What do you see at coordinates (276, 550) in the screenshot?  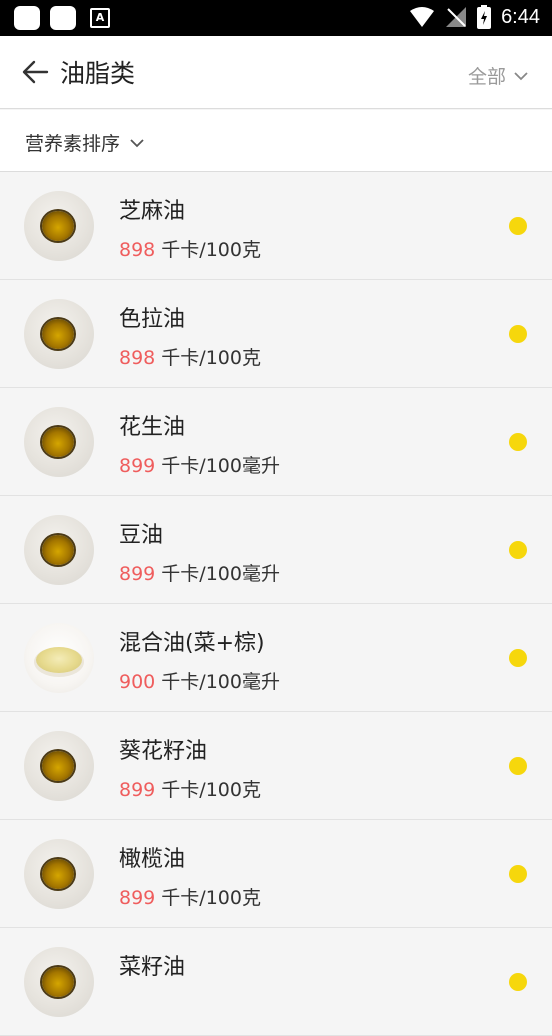 I see `food-list-item: 豆油 899 千卡/100毫升` at bounding box center [276, 550].